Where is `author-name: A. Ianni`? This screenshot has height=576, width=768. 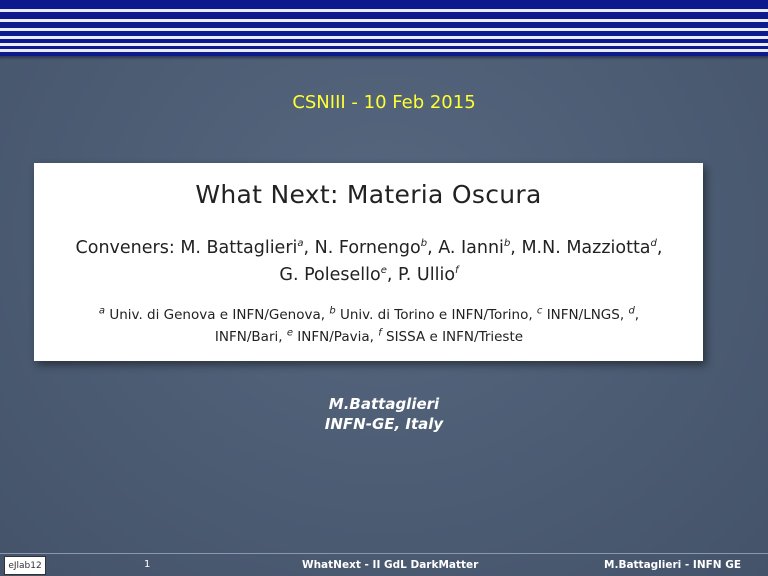
author-name: A. Ianni is located at coordinates (471, 248).